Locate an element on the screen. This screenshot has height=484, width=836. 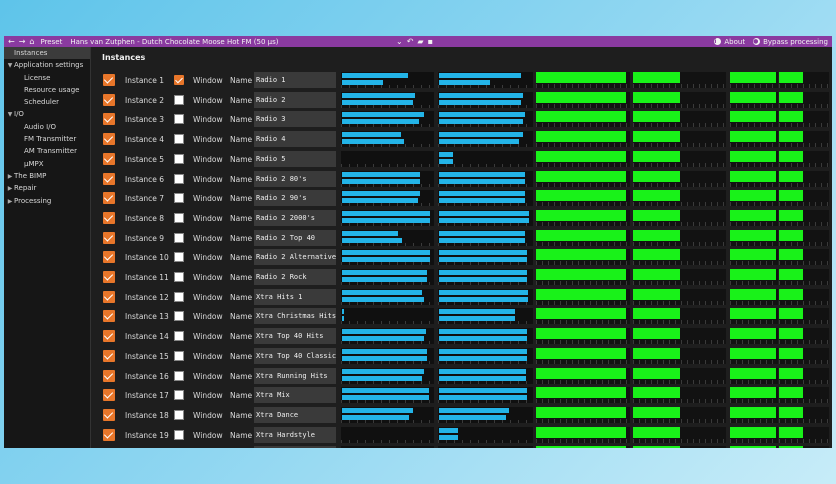
folder-open-icon: ▰ is located at coordinates (420, 41).